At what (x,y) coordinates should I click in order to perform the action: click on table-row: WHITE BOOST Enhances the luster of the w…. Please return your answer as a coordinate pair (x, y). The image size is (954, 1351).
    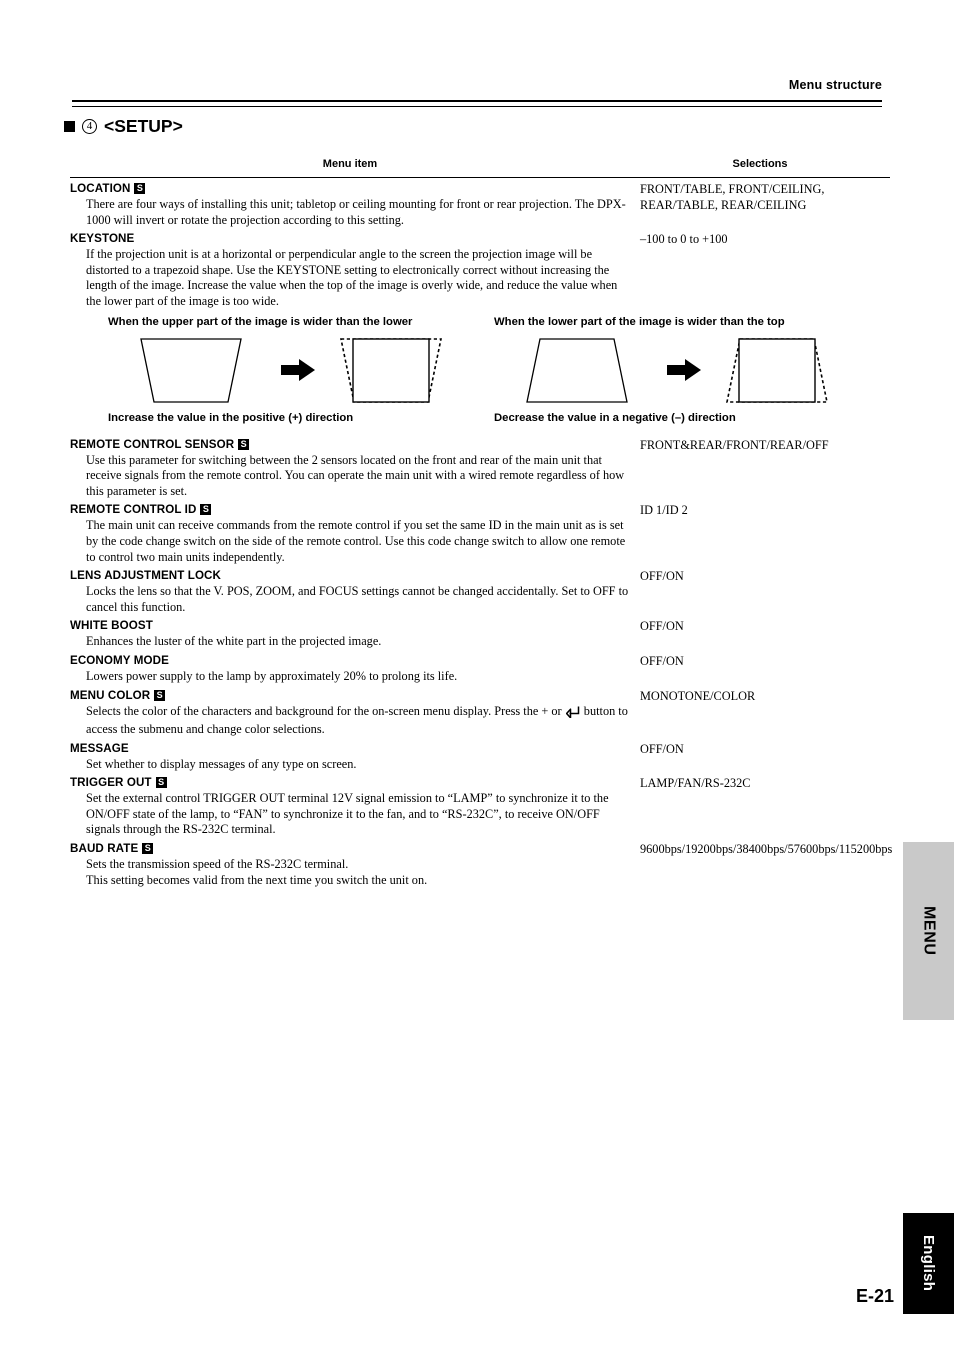
    Looking at the image, I should click on (480, 632).